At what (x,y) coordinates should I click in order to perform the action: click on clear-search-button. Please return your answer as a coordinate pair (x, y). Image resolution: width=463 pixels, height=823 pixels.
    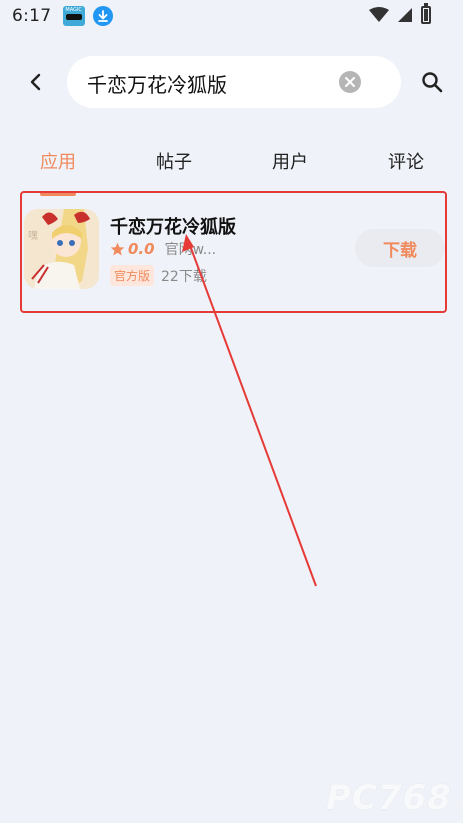
    Looking at the image, I should click on (350, 82).